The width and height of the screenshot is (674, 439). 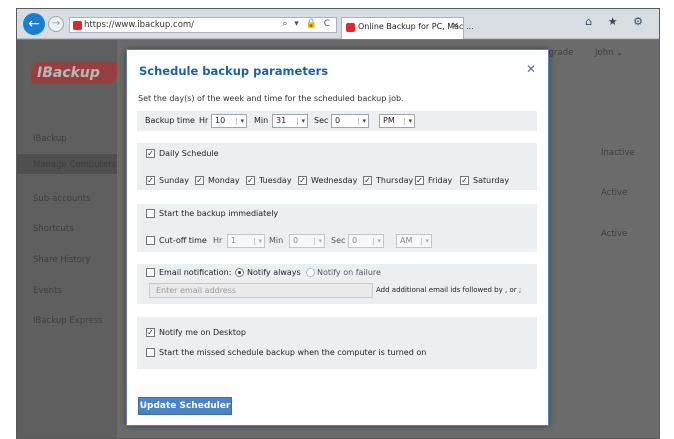 What do you see at coordinates (199, 180) in the screenshot?
I see `day-checkbox-monday: ✓` at bounding box center [199, 180].